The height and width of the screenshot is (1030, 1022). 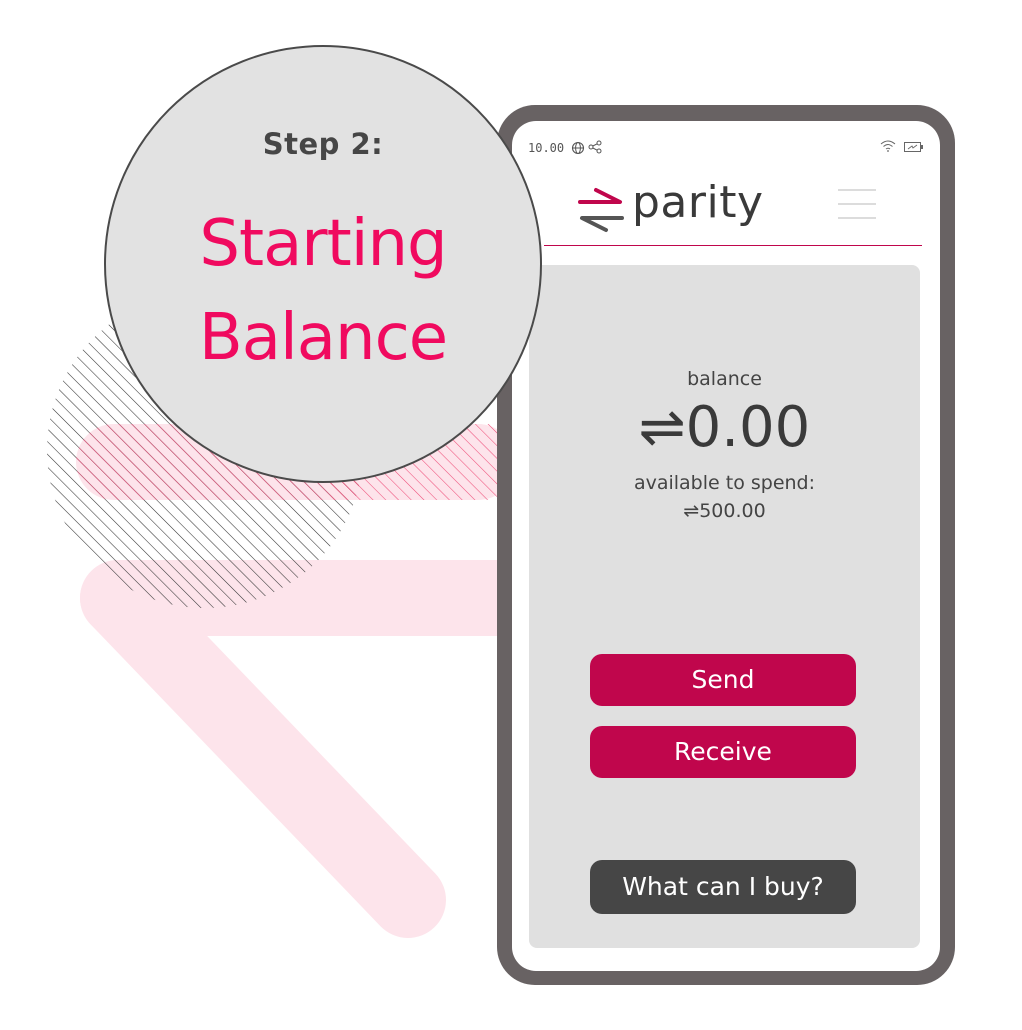 What do you see at coordinates (724, 511) in the screenshot?
I see `available-to-spend-amount: ⇌500.00` at bounding box center [724, 511].